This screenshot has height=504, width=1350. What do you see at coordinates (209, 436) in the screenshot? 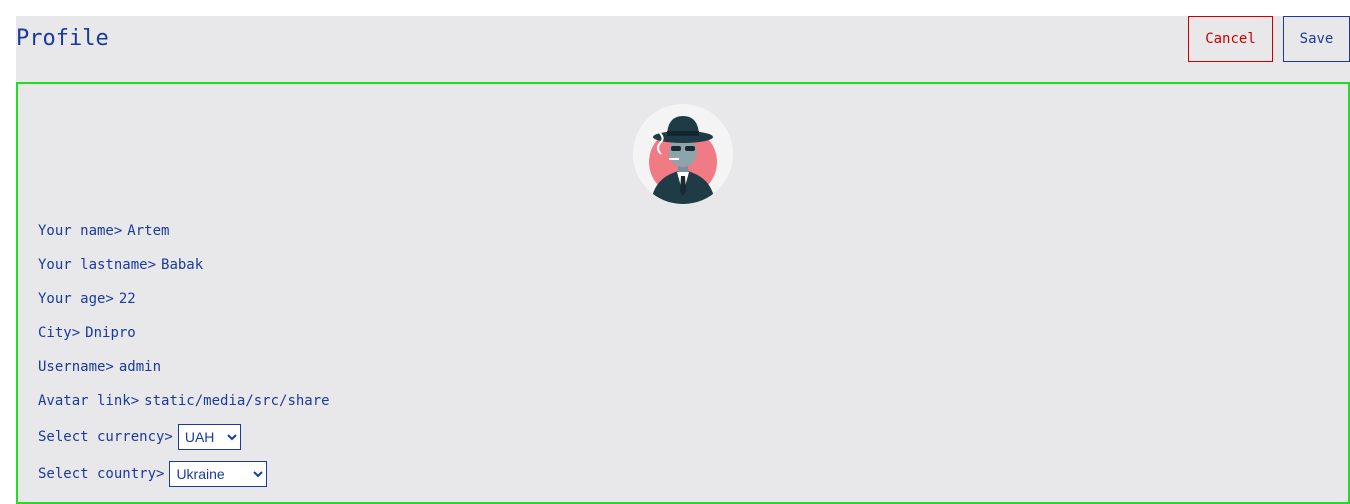
I see `currency-select: UAH` at bounding box center [209, 436].